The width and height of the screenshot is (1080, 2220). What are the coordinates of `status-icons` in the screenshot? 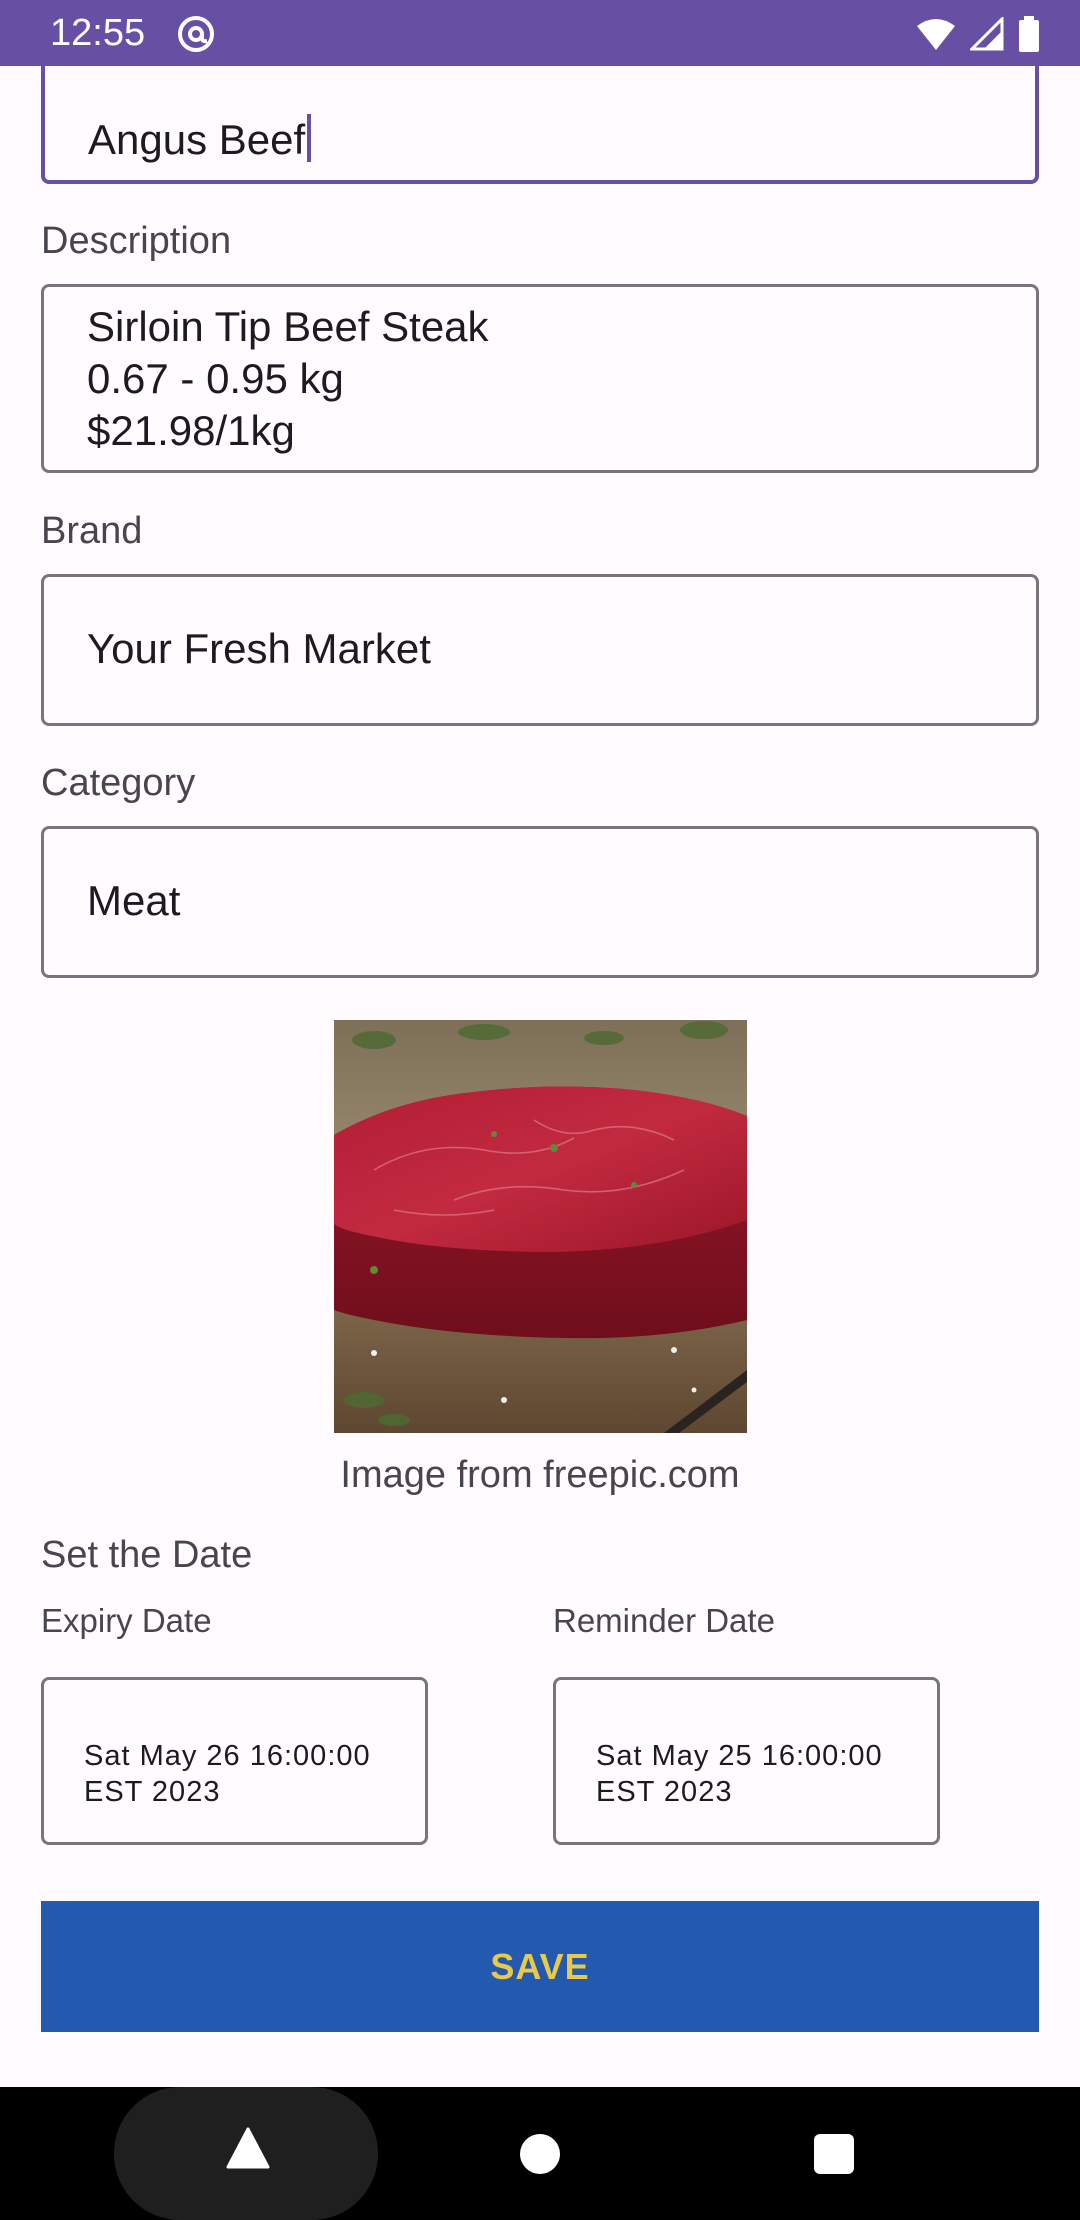 It's located at (978, 34).